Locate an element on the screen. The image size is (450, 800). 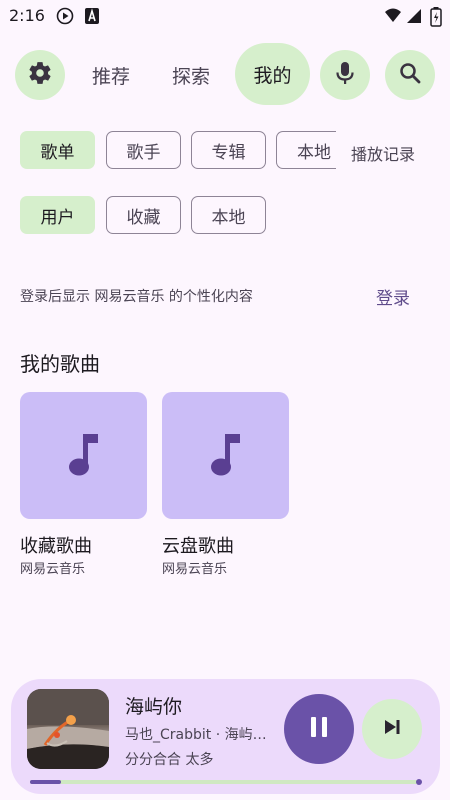
skip-next-icon is located at coordinates (392, 729).